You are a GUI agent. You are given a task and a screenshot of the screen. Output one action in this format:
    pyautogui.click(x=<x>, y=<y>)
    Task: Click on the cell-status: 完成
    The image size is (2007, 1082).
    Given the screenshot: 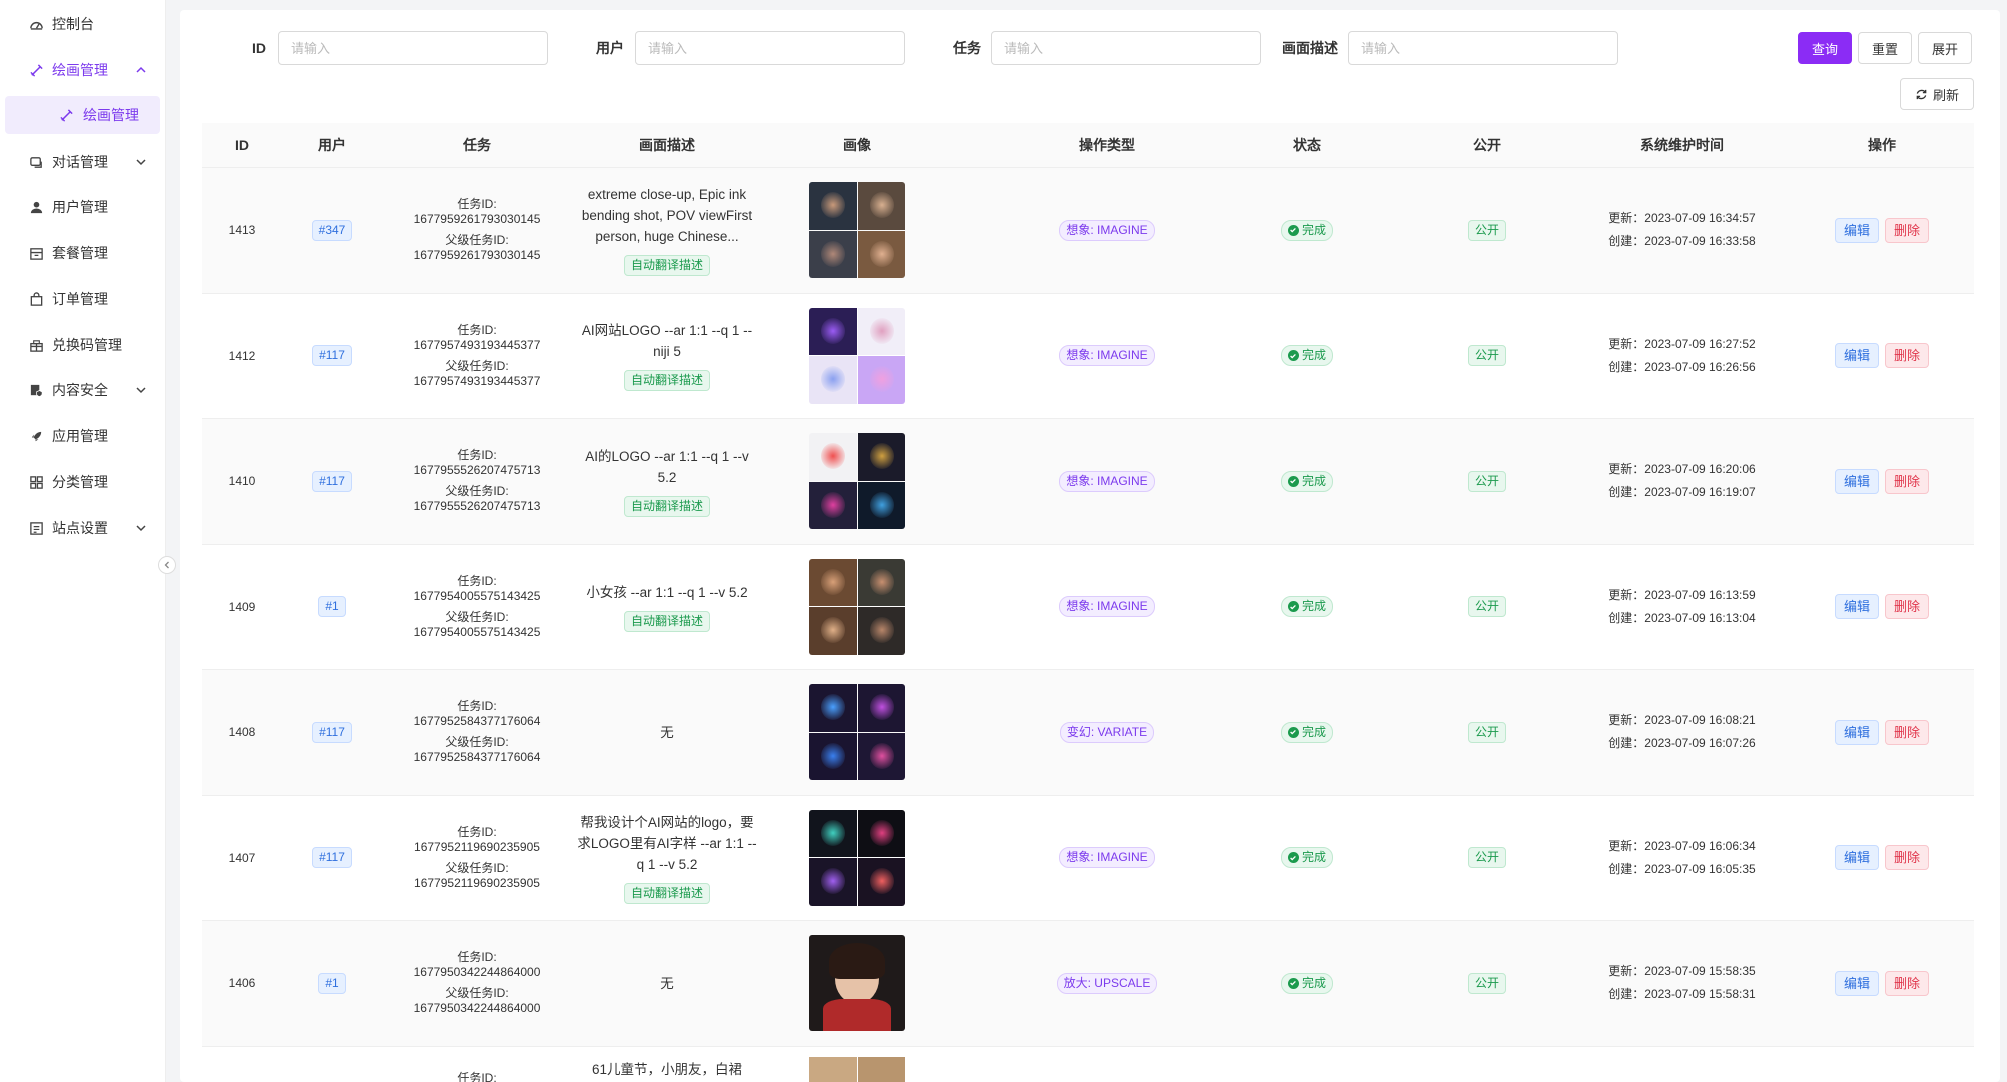 What is the action you would take?
    pyautogui.click(x=1307, y=481)
    